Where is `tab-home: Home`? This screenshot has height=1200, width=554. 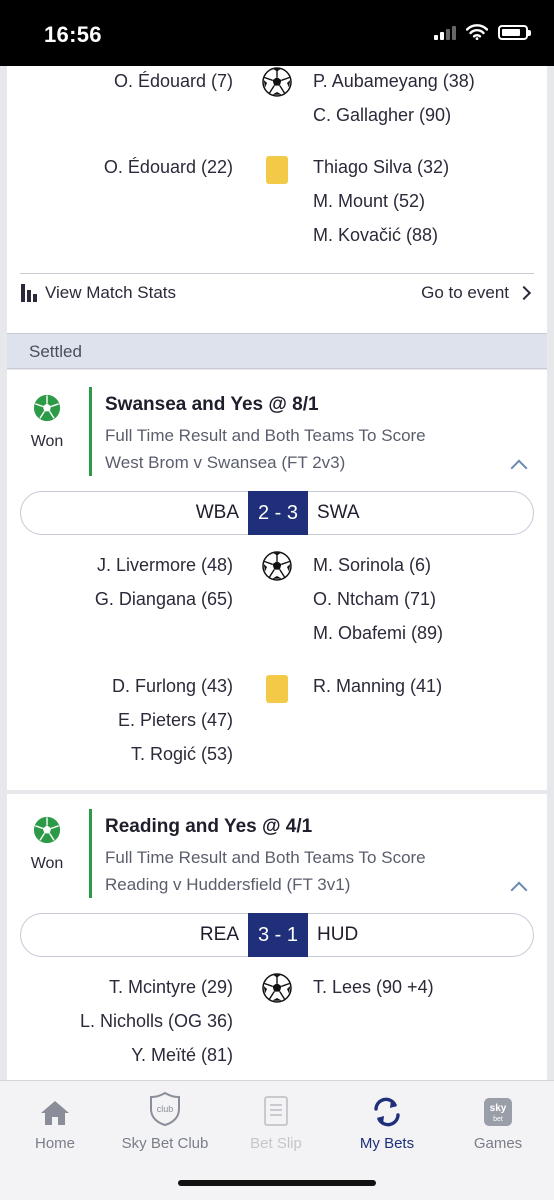
tab-home: Home is located at coordinates (55, 1116).